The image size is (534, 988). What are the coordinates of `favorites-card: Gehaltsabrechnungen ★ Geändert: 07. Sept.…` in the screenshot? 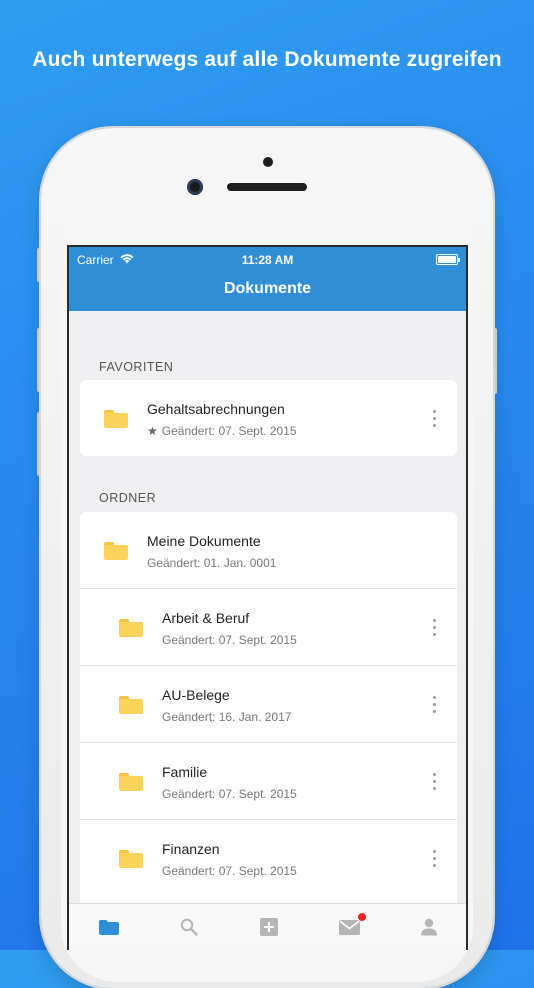 It's located at (268, 418).